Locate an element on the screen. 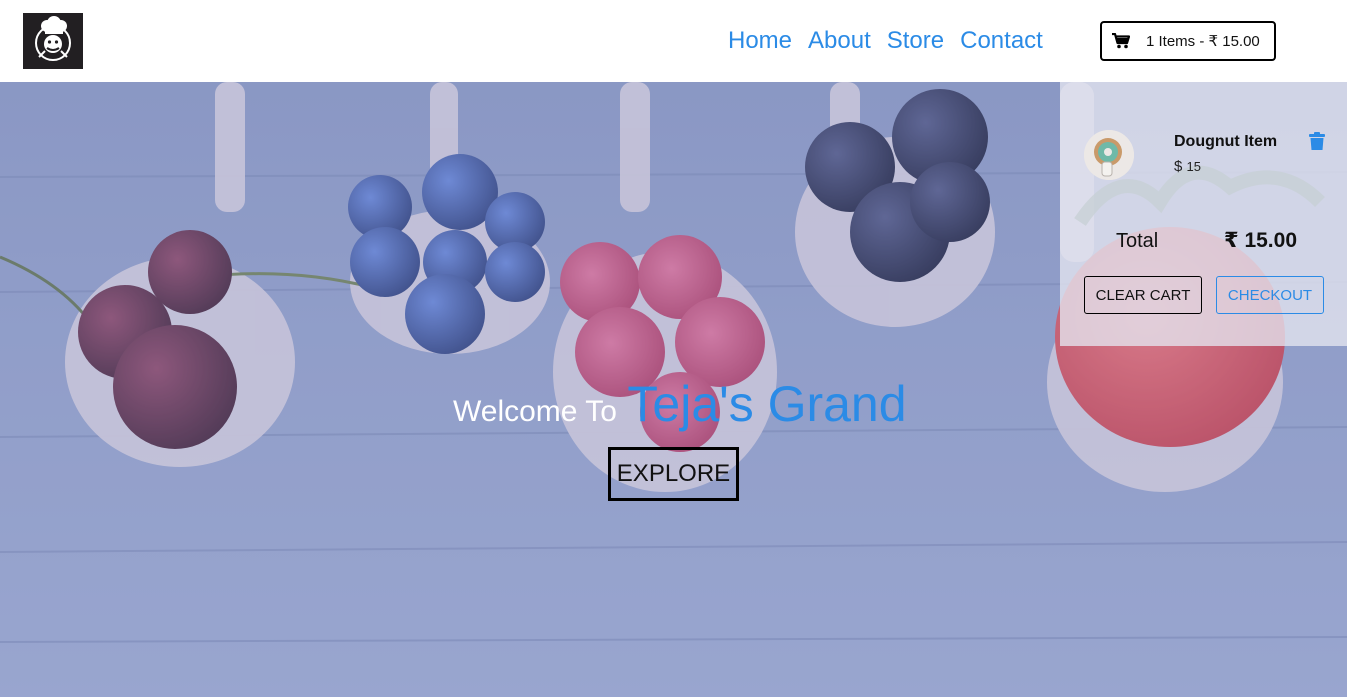  nav-link-contact: Contact is located at coordinates (1001, 41).